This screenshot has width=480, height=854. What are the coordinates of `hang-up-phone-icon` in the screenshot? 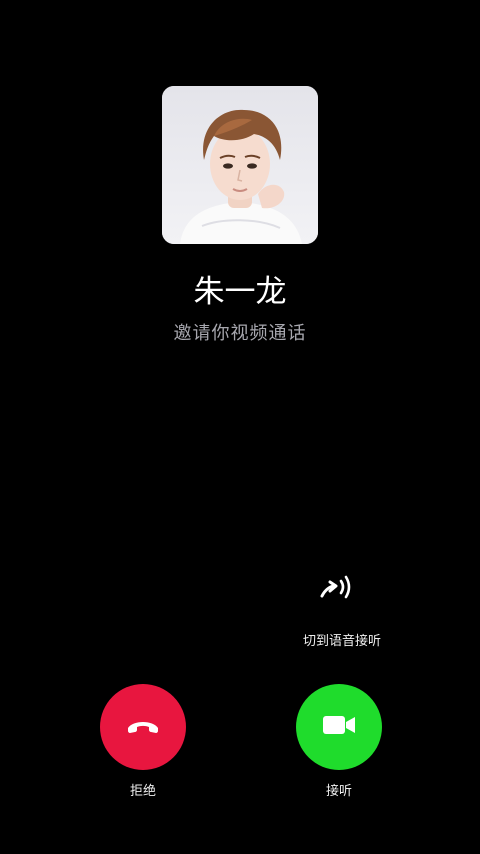 It's located at (143, 727).